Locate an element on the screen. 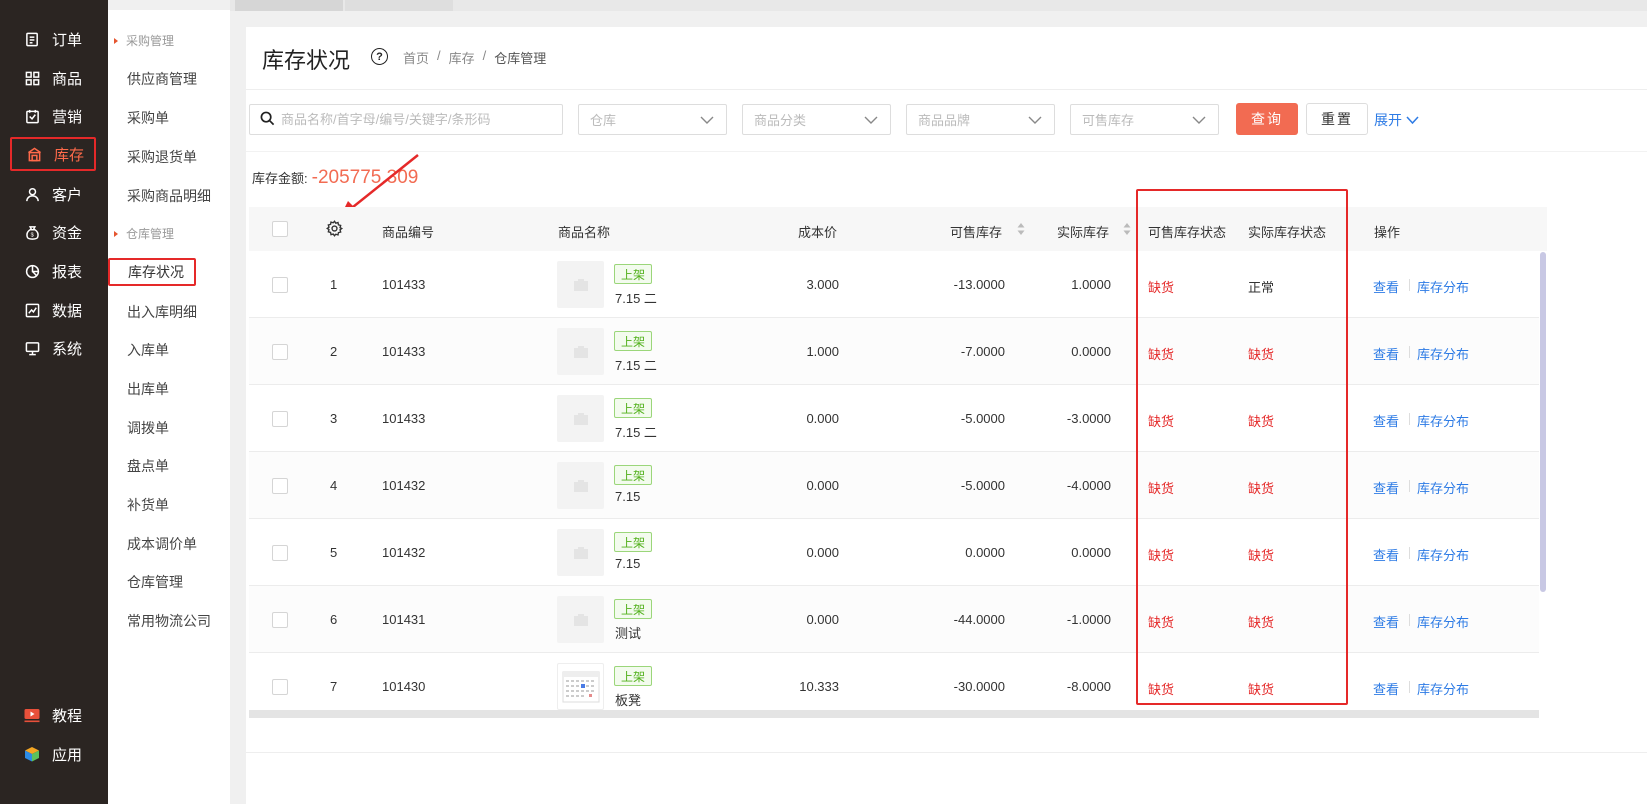  search-box is located at coordinates (406, 119).